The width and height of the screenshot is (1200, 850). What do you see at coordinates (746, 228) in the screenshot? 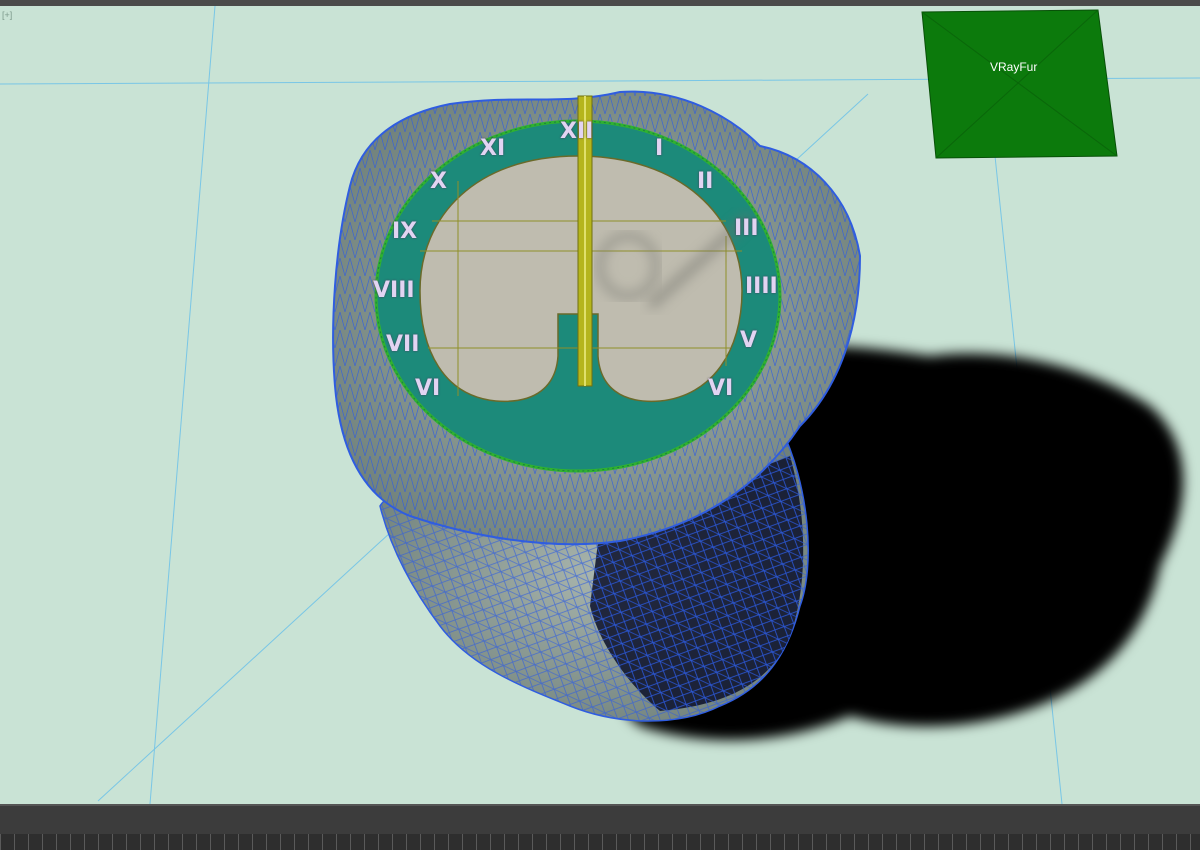
I see `numeral-iii: III` at bounding box center [746, 228].